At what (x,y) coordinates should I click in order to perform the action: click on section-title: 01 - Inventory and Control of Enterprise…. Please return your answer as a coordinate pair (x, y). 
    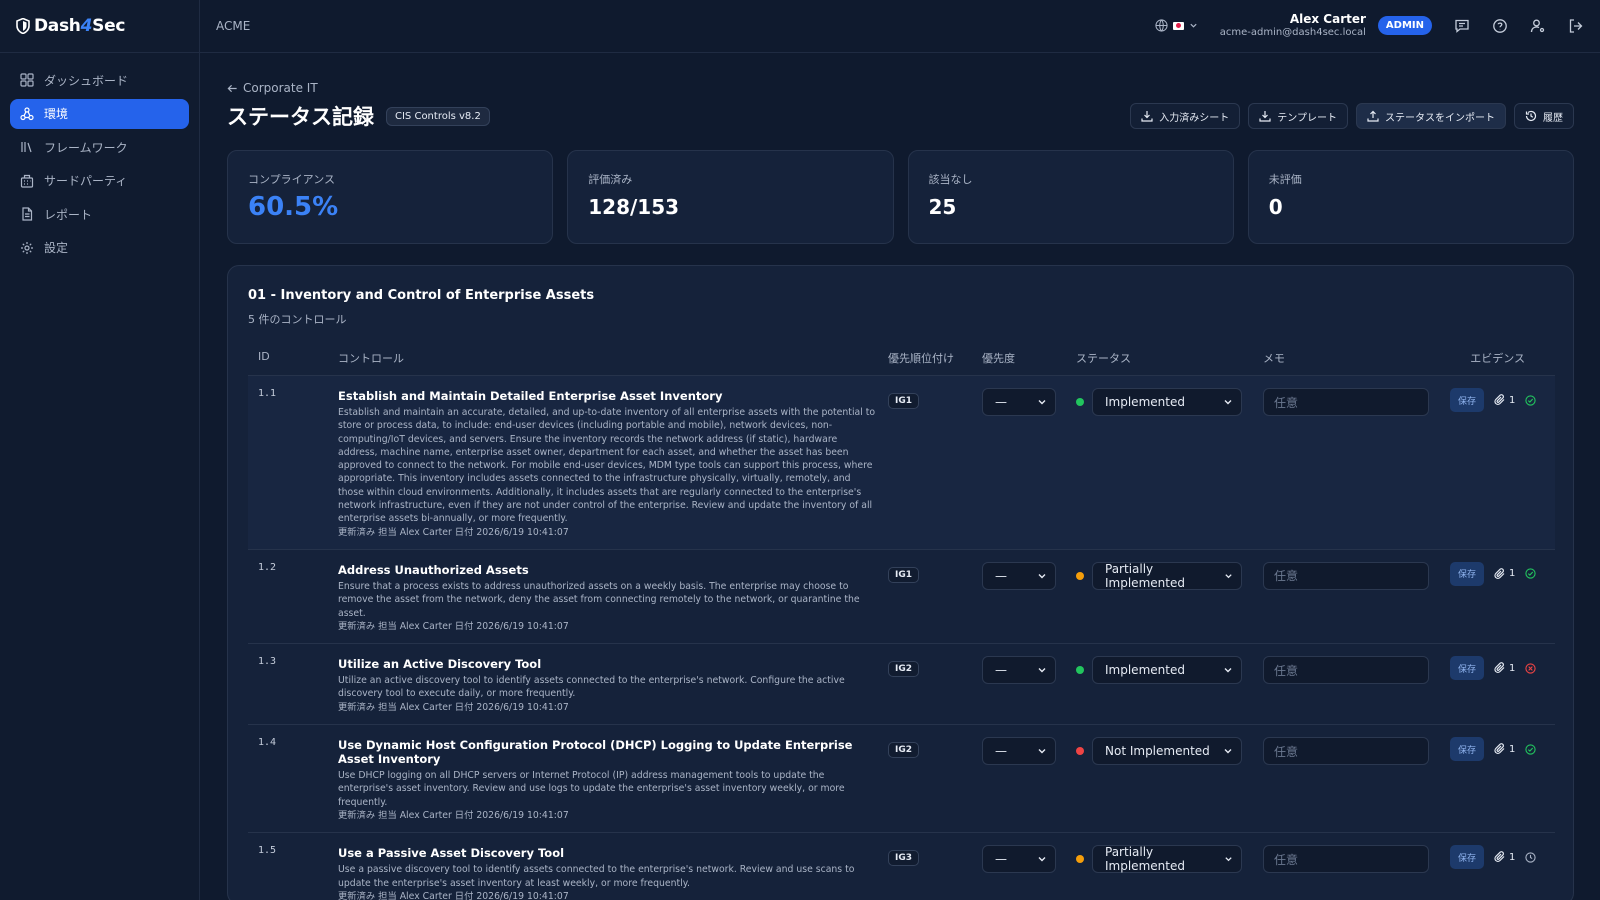
    Looking at the image, I should click on (421, 295).